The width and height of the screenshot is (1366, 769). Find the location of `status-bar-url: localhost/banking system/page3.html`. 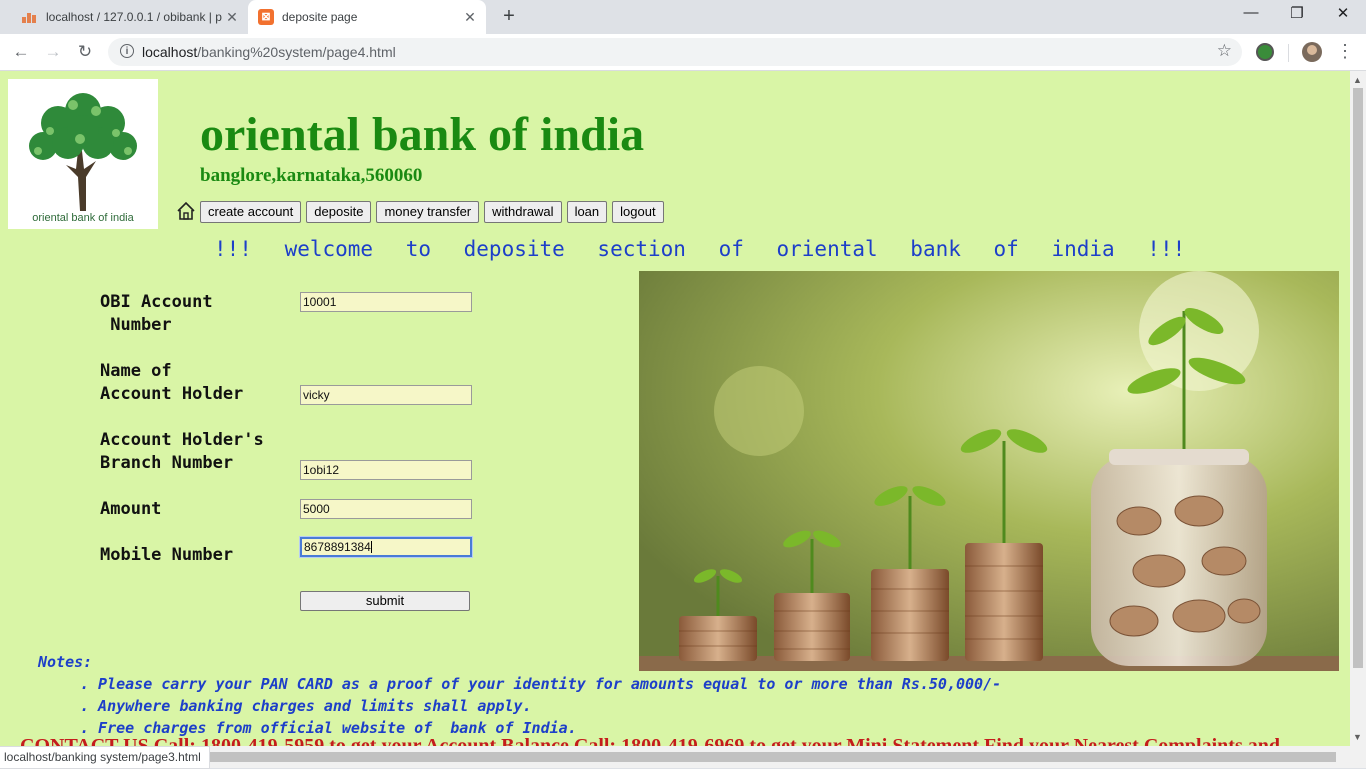

status-bar-url: localhost/banking system/page3.html is located at coordinates (105, 757).